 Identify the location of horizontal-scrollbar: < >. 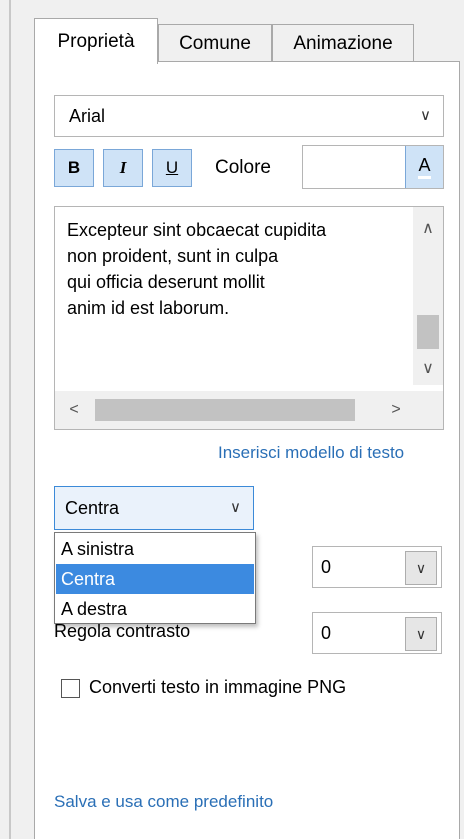
(235, 410).